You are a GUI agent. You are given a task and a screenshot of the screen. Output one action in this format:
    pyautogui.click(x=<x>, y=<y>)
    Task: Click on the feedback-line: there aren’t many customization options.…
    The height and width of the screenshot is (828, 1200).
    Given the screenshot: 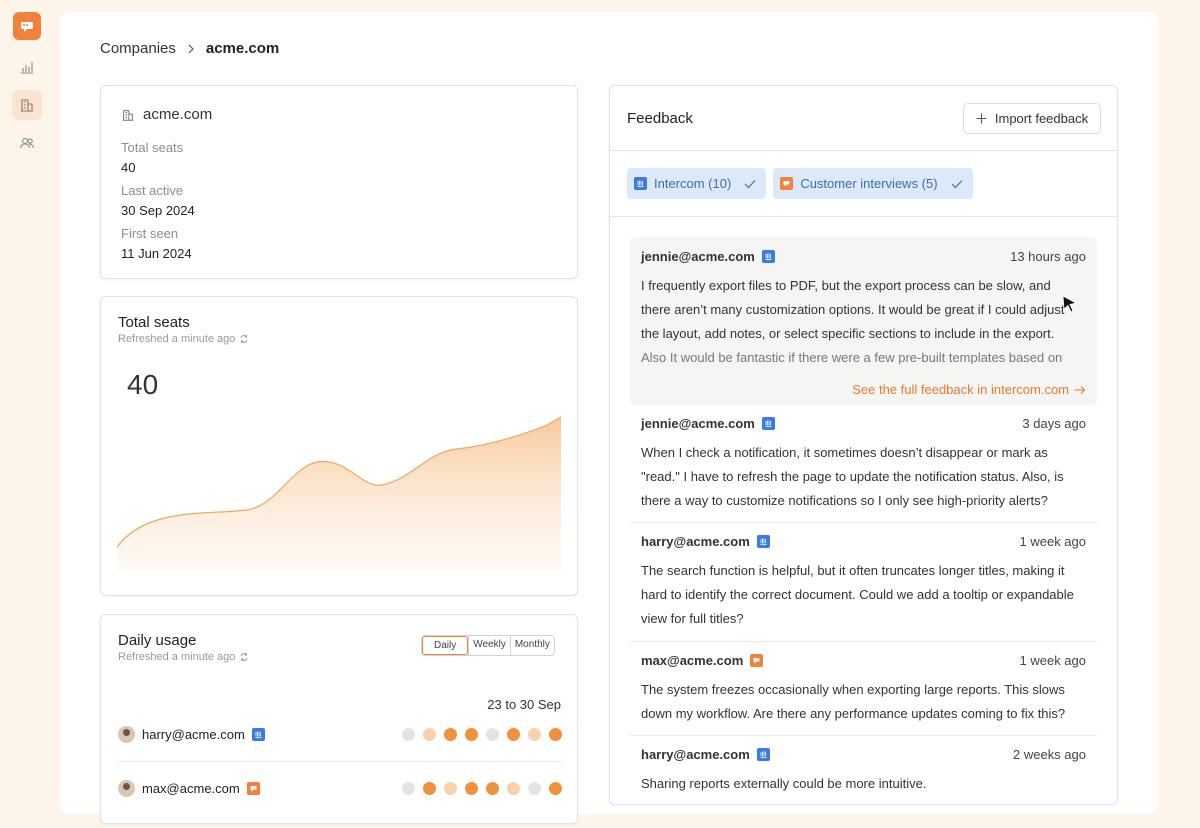 What is the action you would take?
    pyautogui.click(x=853, y=309)
    